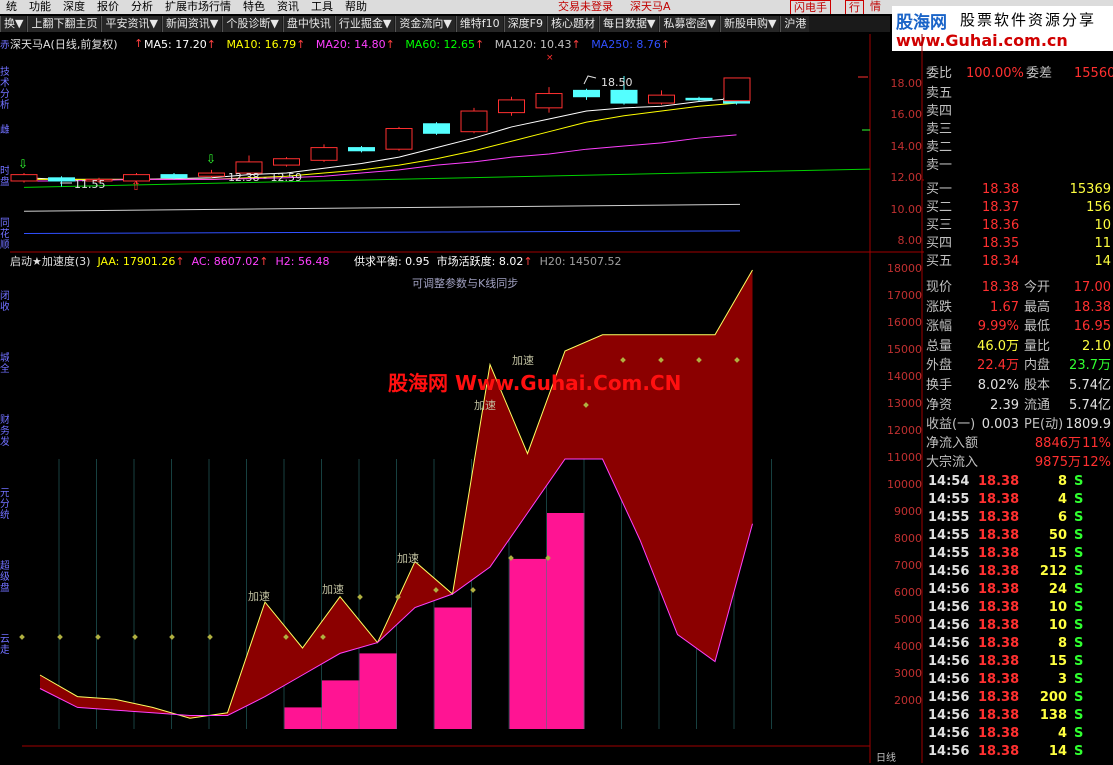  I want to click on quote-row: 换手 8.02% 股本 5.74亿, so click(1018, 386).